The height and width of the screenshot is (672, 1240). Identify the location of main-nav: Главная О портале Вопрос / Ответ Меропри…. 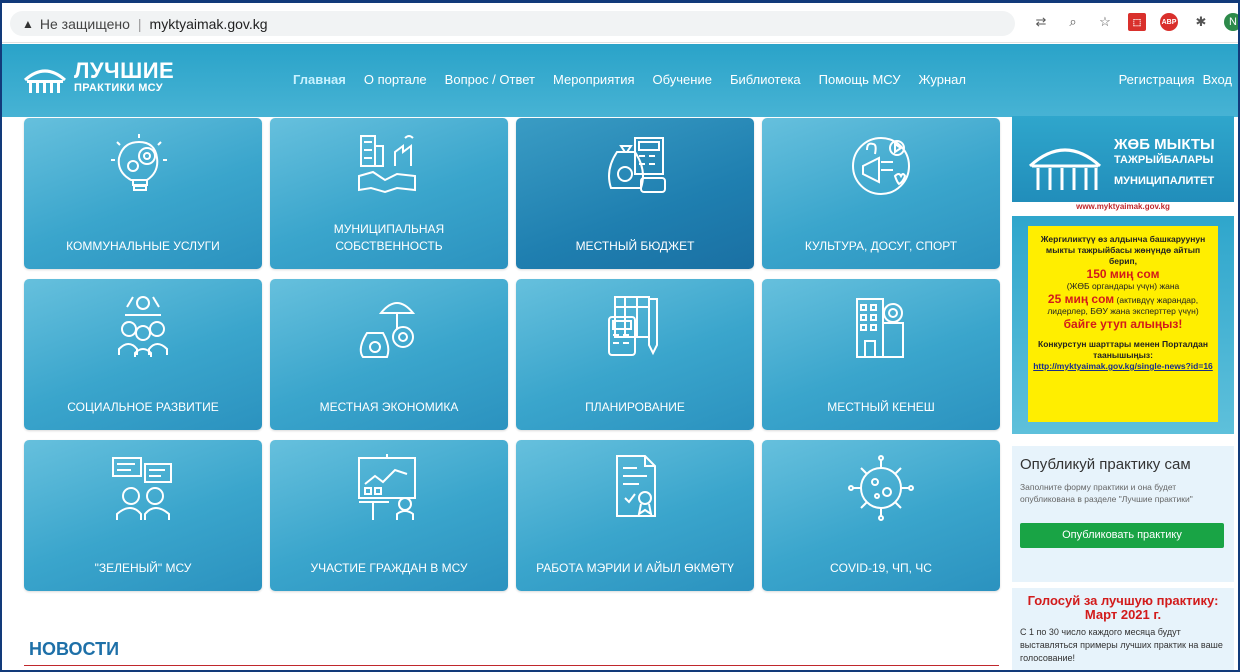
(638, 79).